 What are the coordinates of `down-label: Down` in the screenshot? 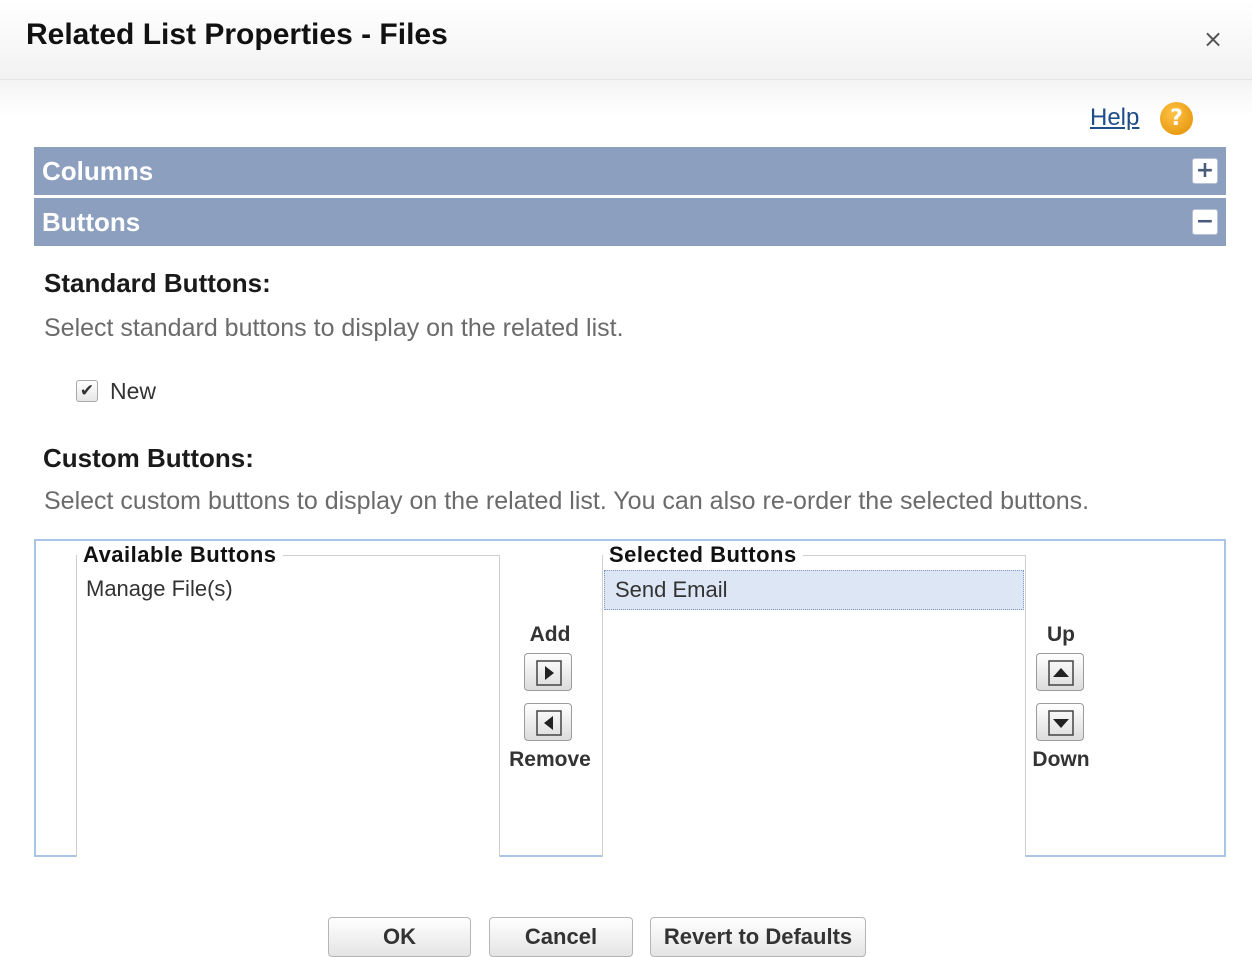 It's located at (1061, 759).